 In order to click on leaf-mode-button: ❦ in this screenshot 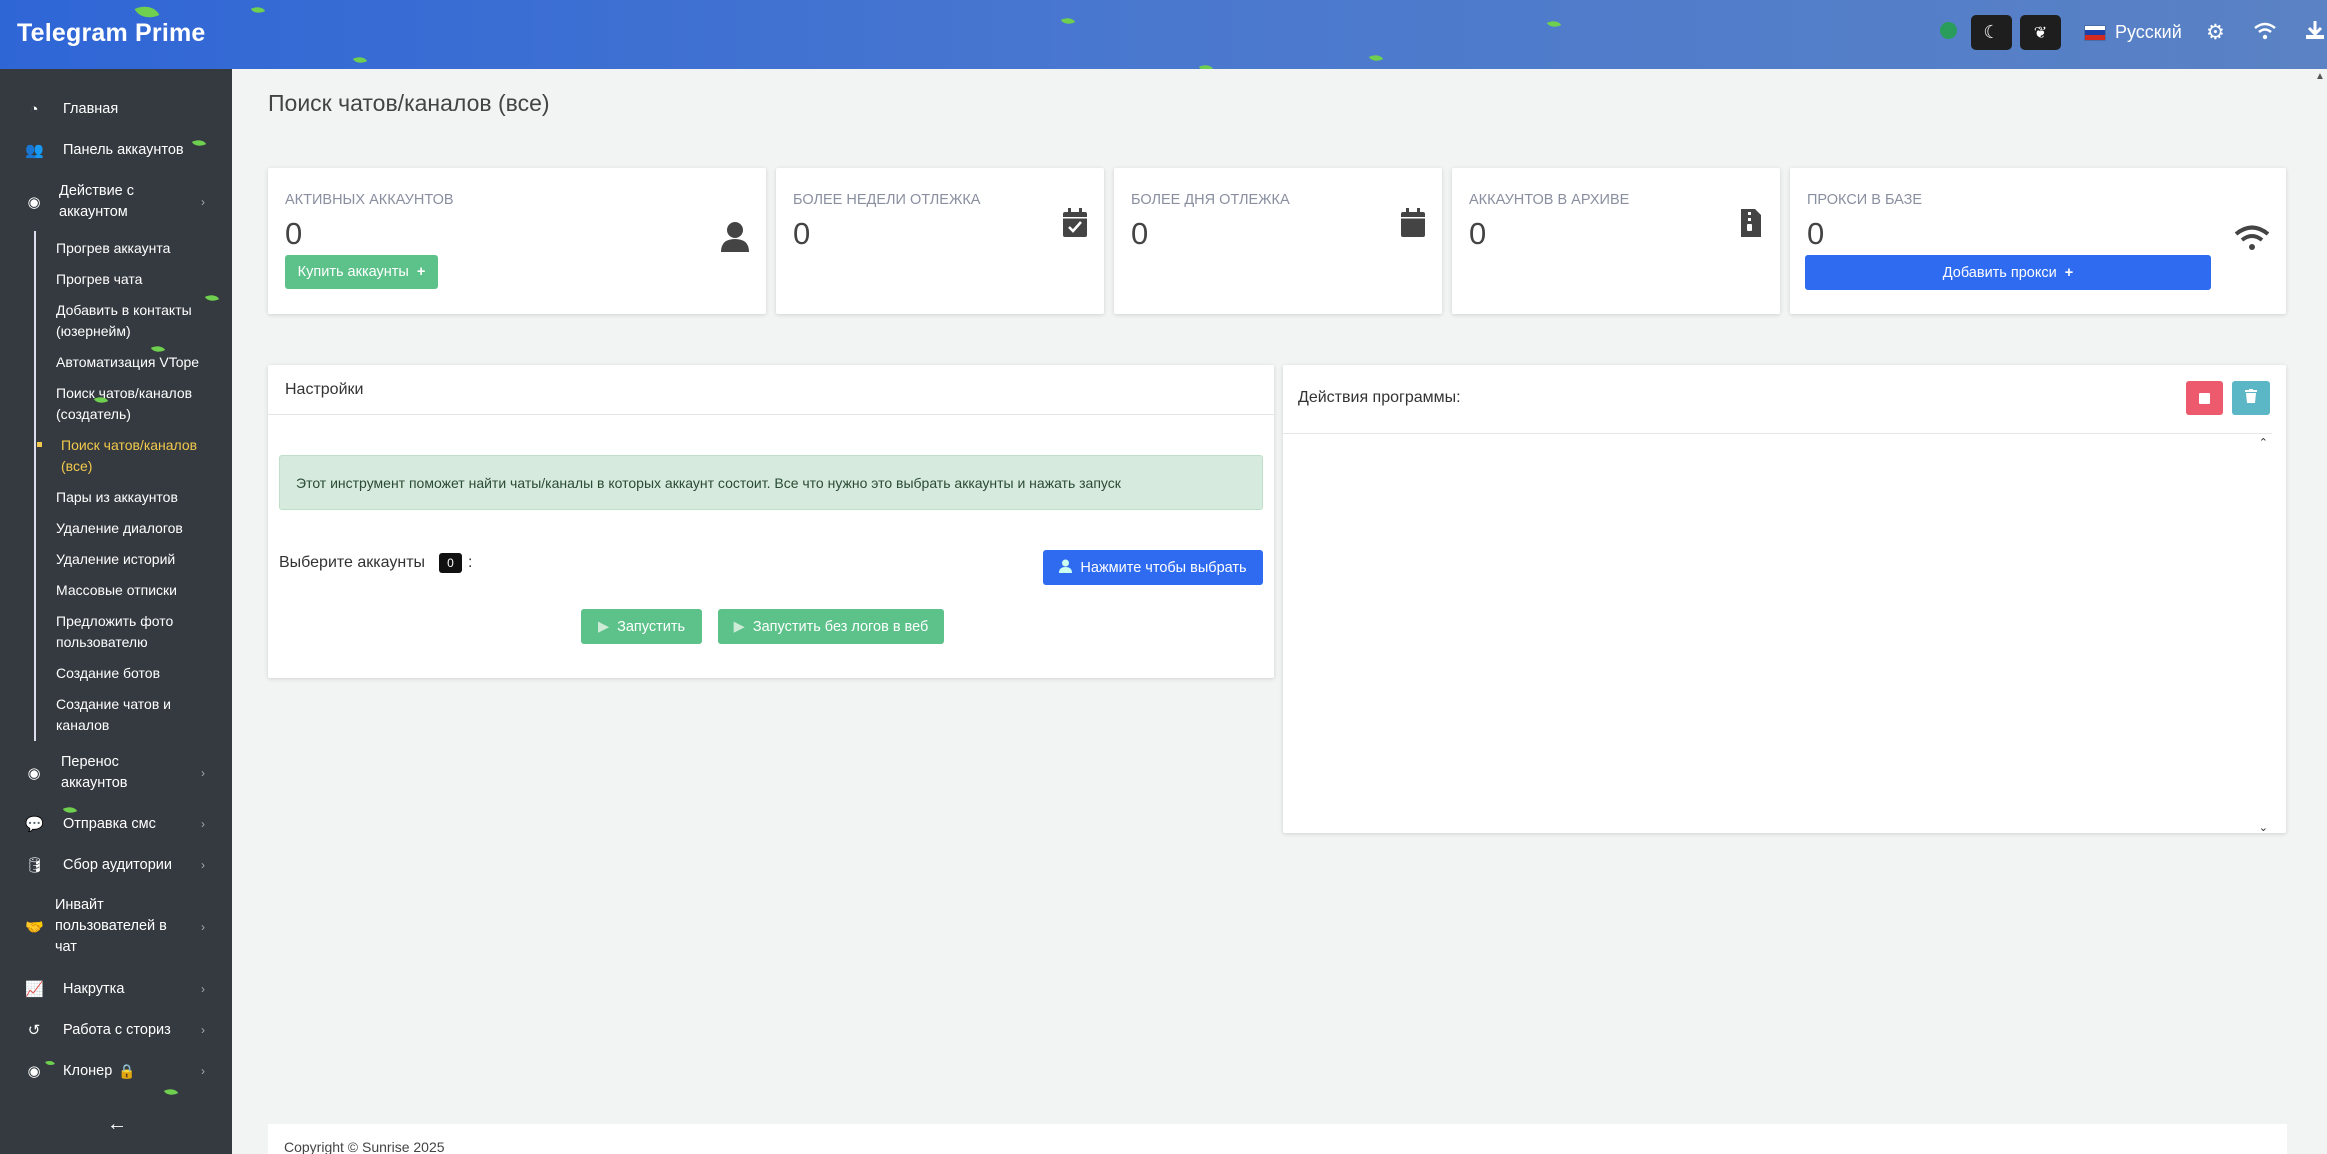, I will do `click(2040, 32)`.